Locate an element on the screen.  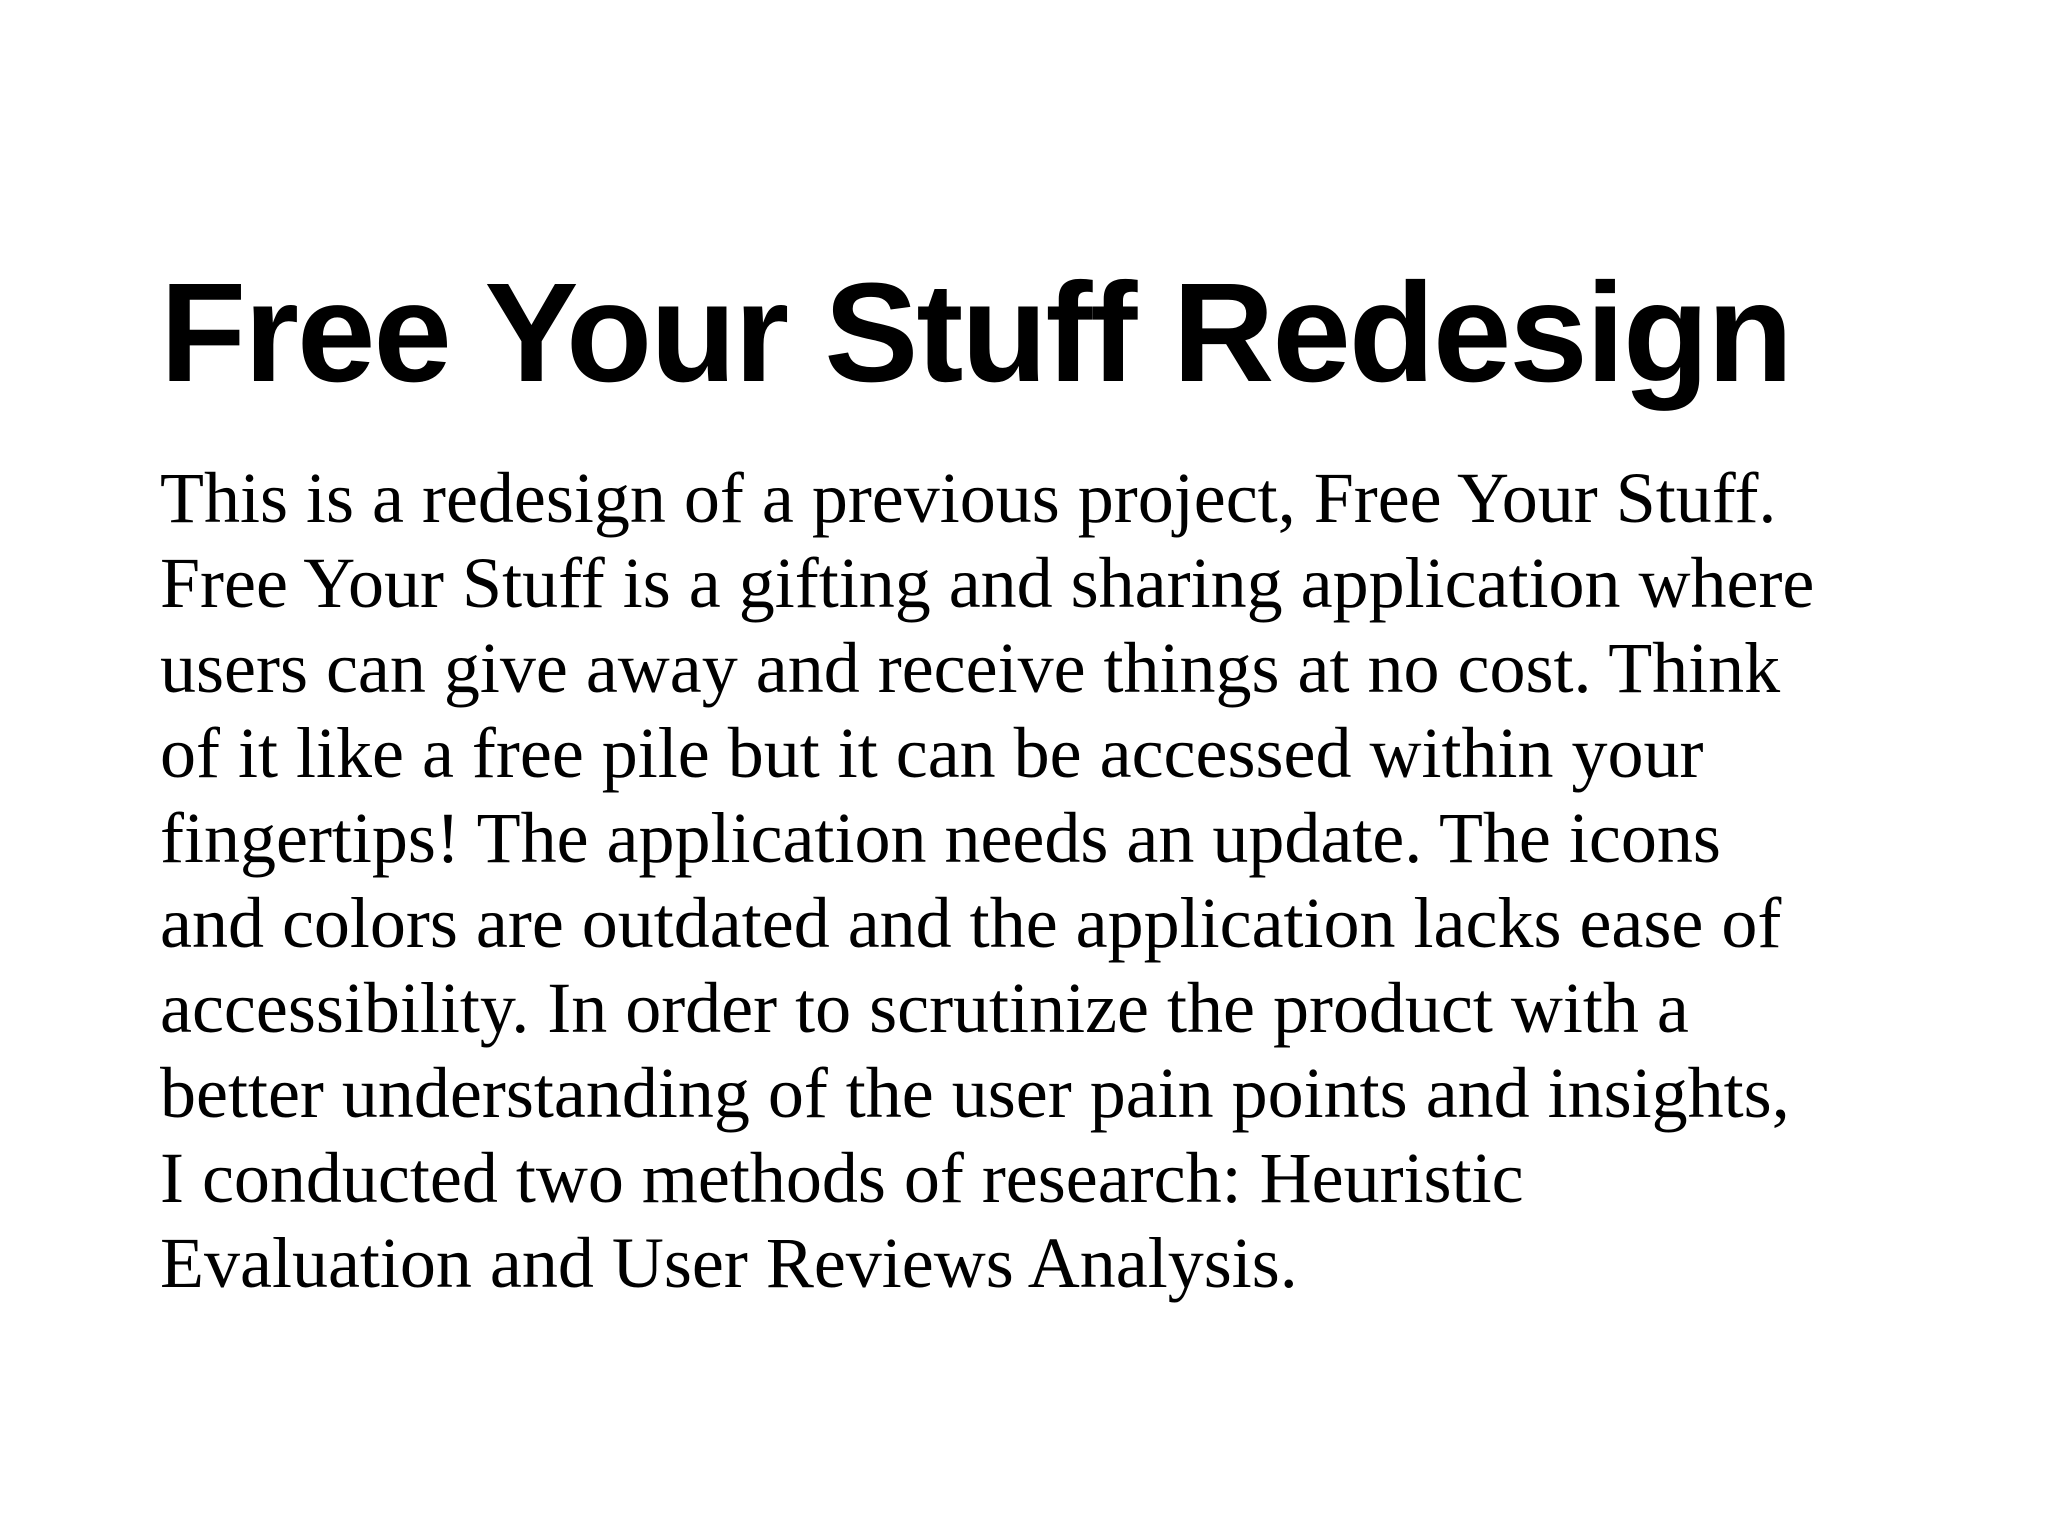
slide-title: Free Your Stuff Redesign is located at coordinates (976, 332).